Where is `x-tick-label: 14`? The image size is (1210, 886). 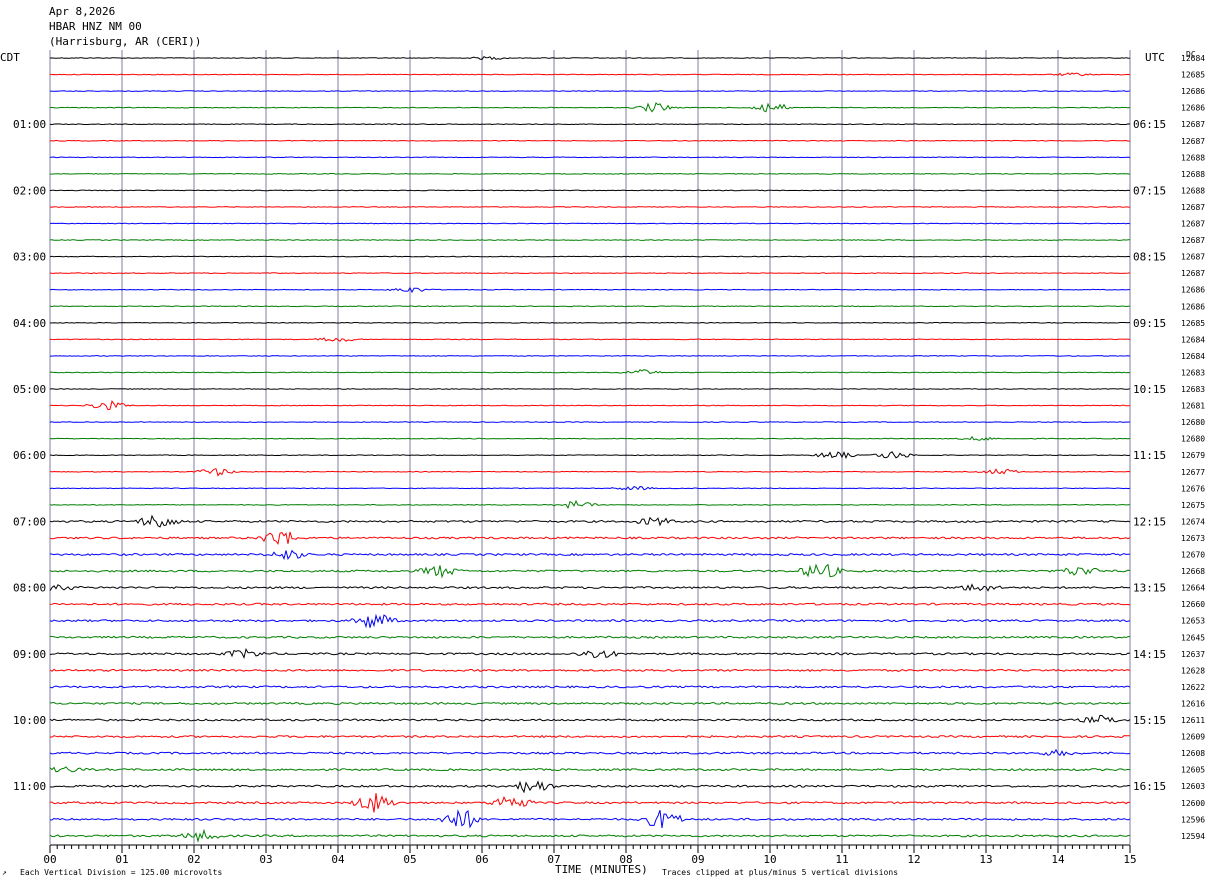
x-tick-label: 14 is located at coordinates (1058, 859).